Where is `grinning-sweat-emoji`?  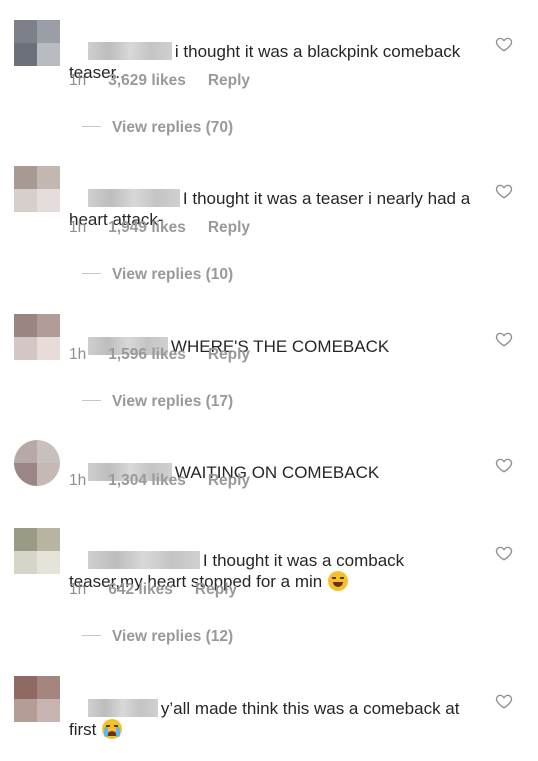 grinning-sweat-emoji is located at coordinates (338, 581).